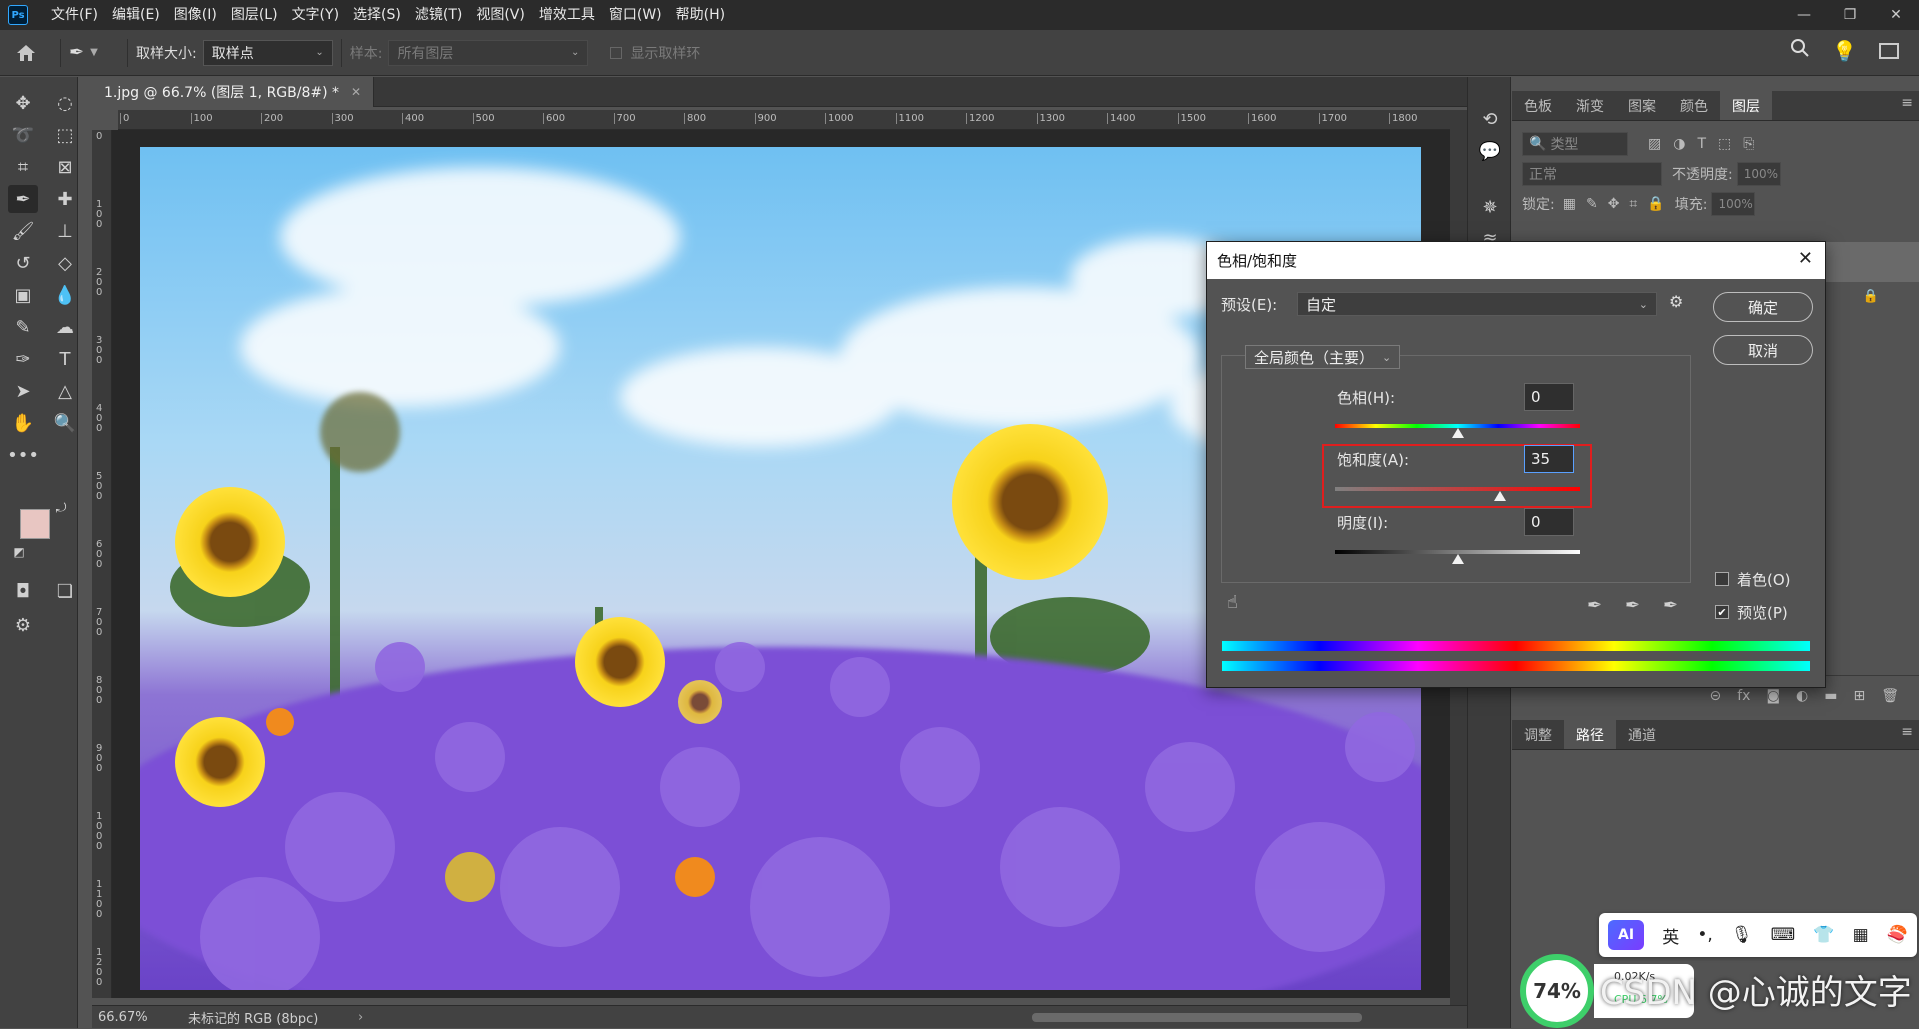 The image size is (1919, 1029). I want to click on home-icon, so click(26, 53).